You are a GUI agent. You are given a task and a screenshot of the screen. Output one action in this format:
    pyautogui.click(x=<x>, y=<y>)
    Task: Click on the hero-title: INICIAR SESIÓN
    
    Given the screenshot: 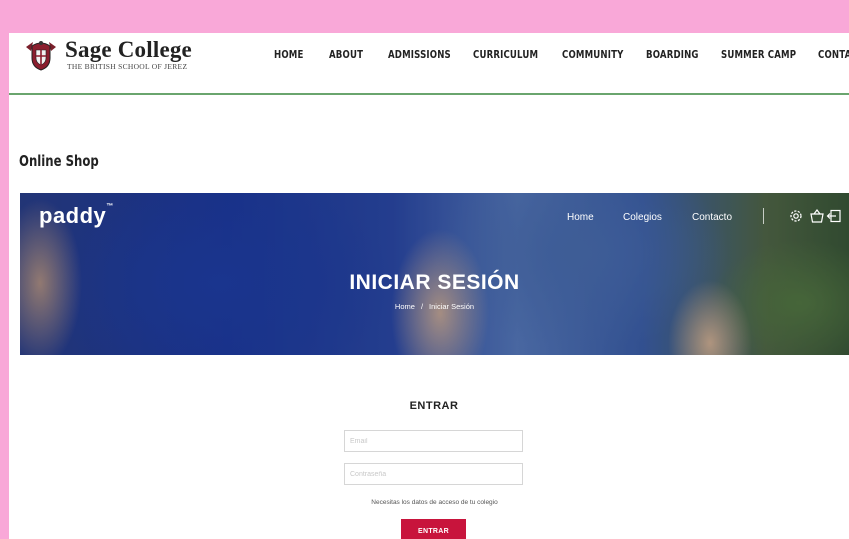 What is the action you would take?
    pyautogui.click(x=434, y=282)
    